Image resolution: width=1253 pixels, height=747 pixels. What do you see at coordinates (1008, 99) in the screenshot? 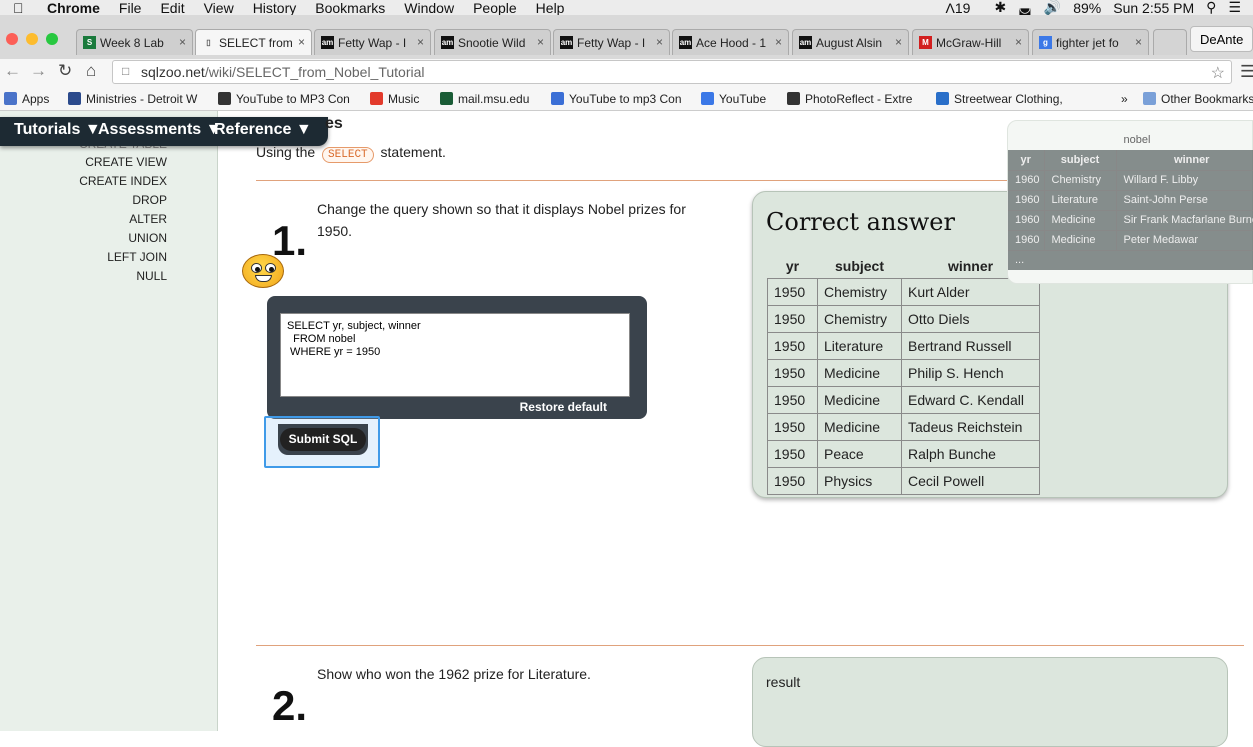
I see `bookmark-label: Streetwear Clothing,` at bounding box center [1008, 99].